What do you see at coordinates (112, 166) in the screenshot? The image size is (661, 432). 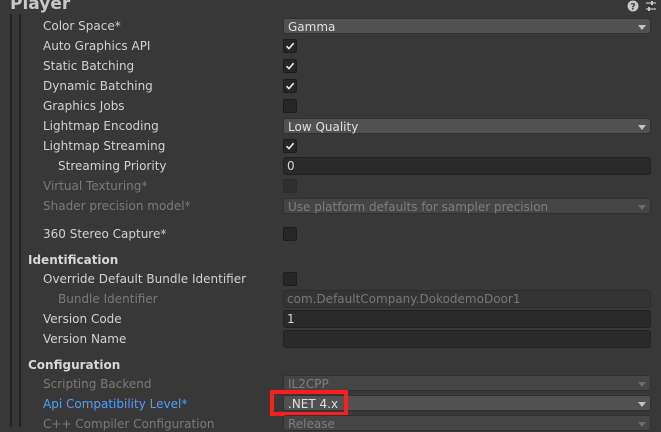 I see `streaming-priority-label: Streaming Priority` at bounding box center [112, 166].